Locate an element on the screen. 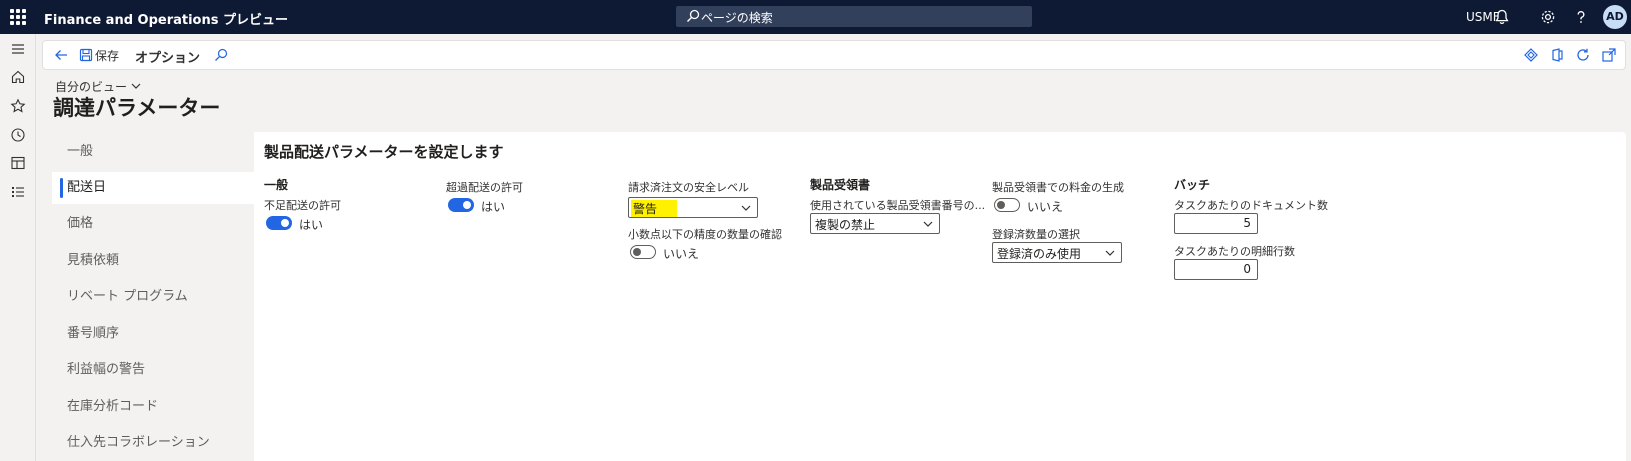 The image size is (1631, 461). decimal-check-label: 小数点以下の精度の数量の確認 is located at coordinates (705, 234).